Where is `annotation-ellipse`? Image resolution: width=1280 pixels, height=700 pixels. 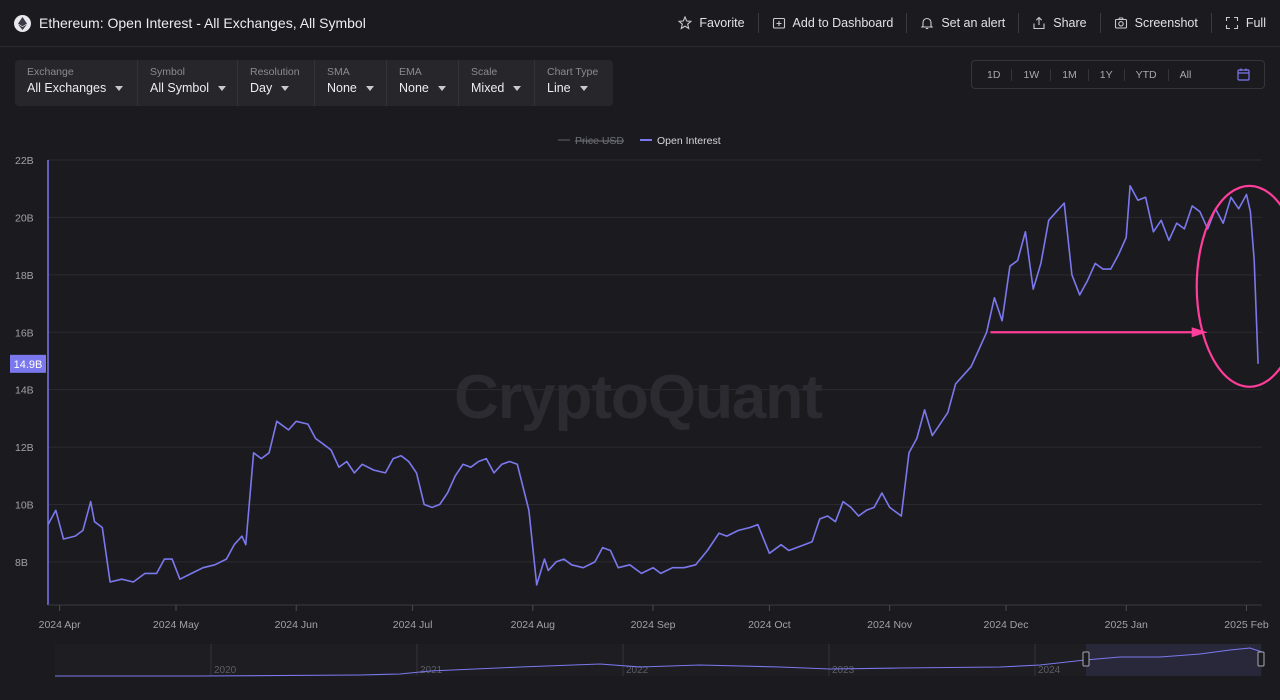 annotation-ellipse is located at coordinates (1237, 286).